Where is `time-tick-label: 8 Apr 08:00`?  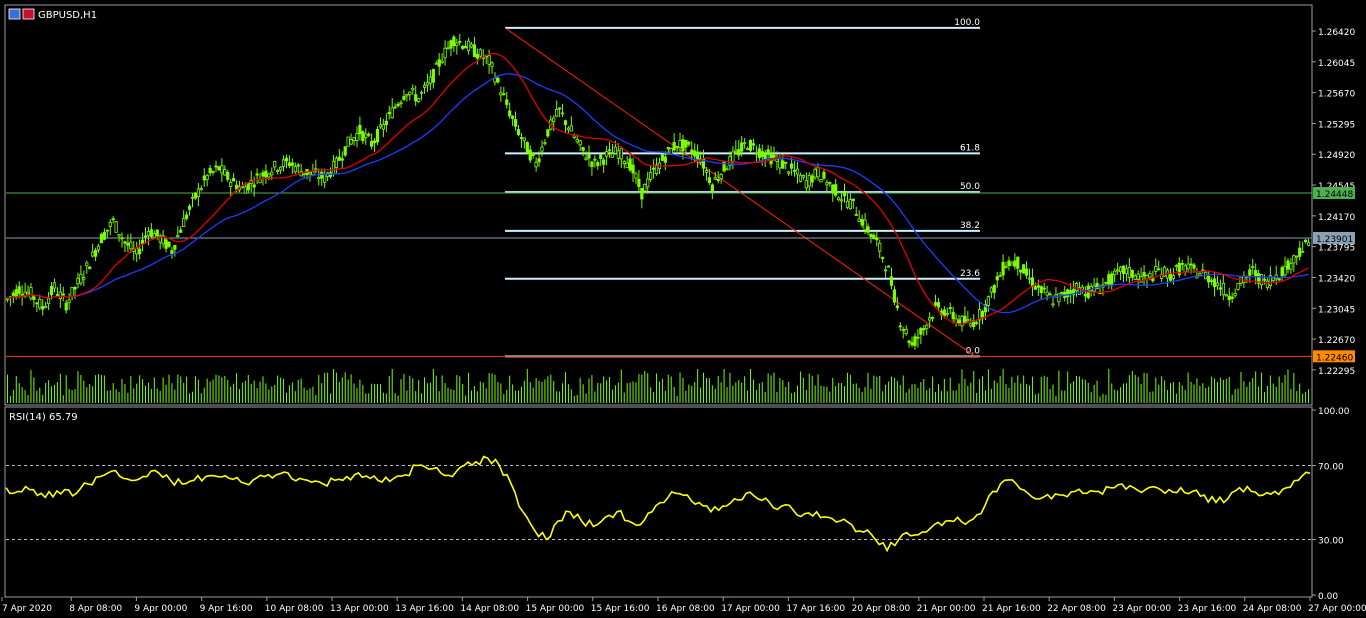 time-tick-label: 8 Apr 08:00 is located at coordinates (95, 609).